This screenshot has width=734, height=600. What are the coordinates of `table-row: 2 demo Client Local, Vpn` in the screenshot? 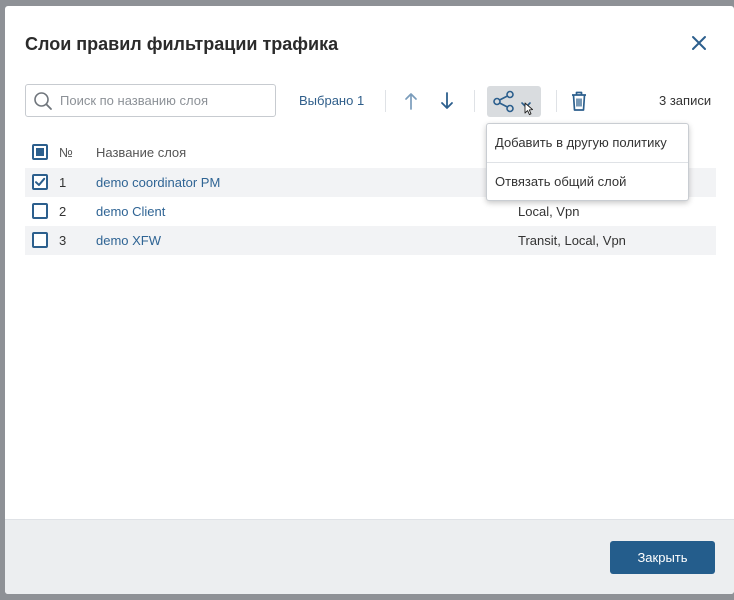 It's located at (370, 211).